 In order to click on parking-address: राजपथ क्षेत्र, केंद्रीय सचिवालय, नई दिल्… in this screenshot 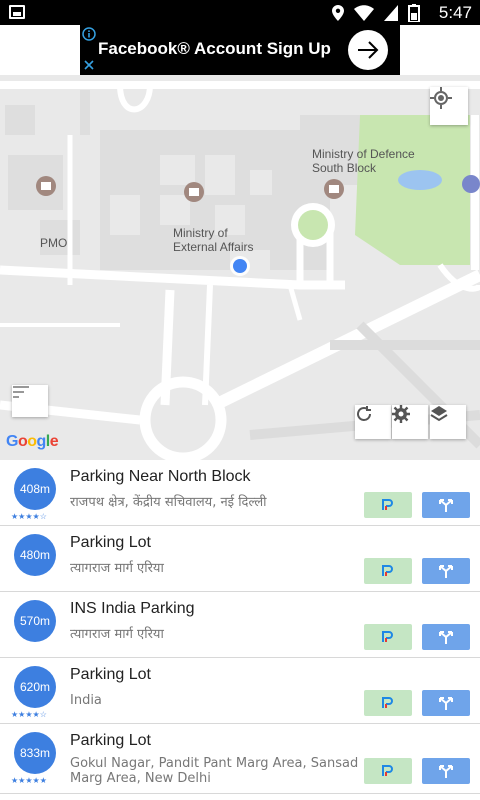, I will do `click(168, 502)`.